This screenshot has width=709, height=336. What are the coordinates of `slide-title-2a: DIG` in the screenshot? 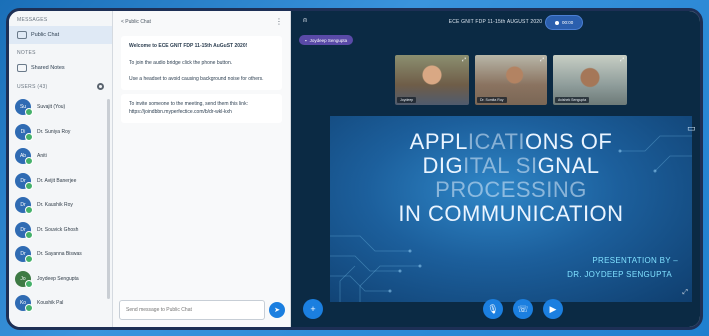 It's located at (443, 165).